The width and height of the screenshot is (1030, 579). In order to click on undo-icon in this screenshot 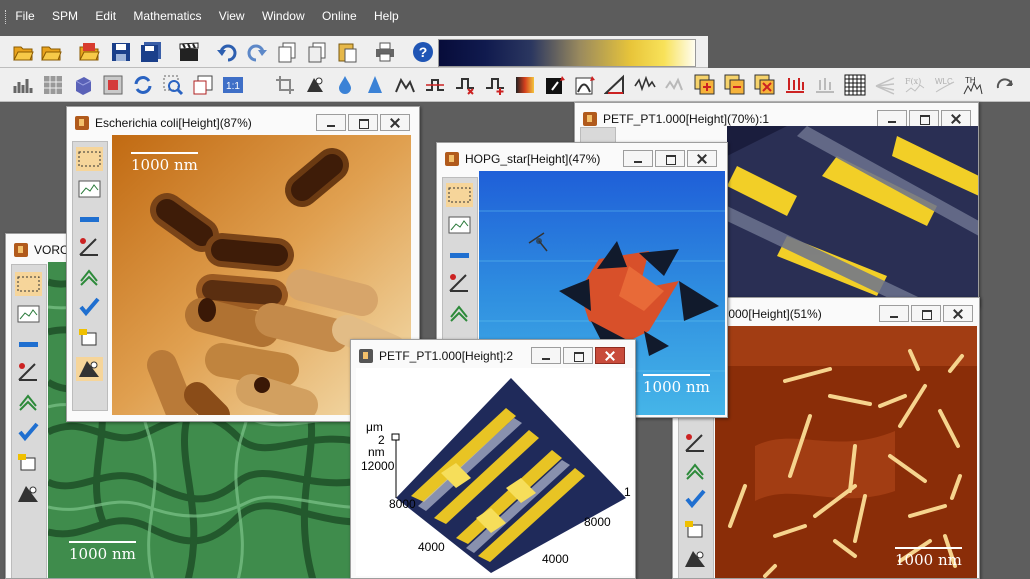, I will do `click(227, 52)`.